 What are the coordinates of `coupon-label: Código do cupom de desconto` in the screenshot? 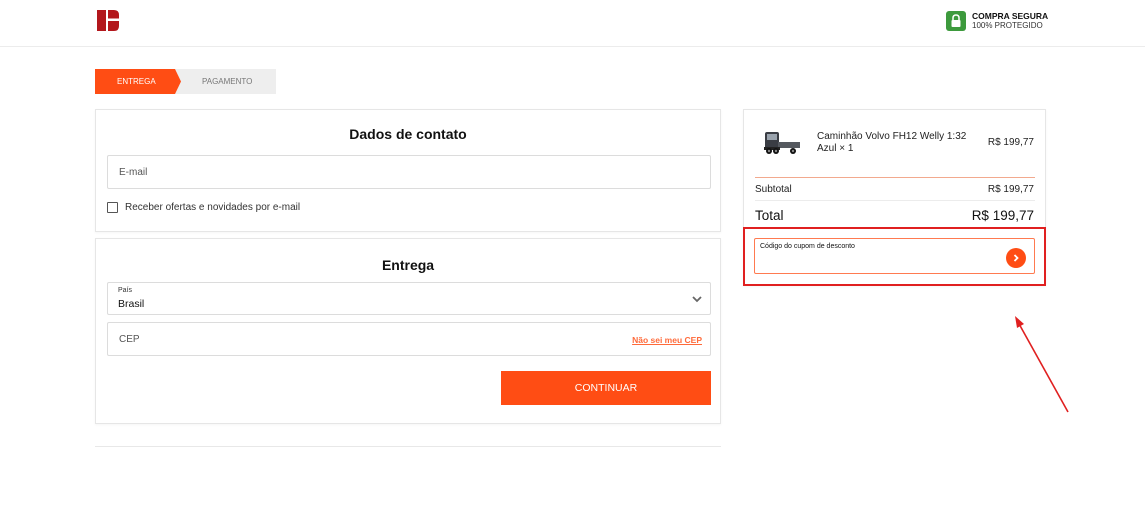 It's located at (807, 246).